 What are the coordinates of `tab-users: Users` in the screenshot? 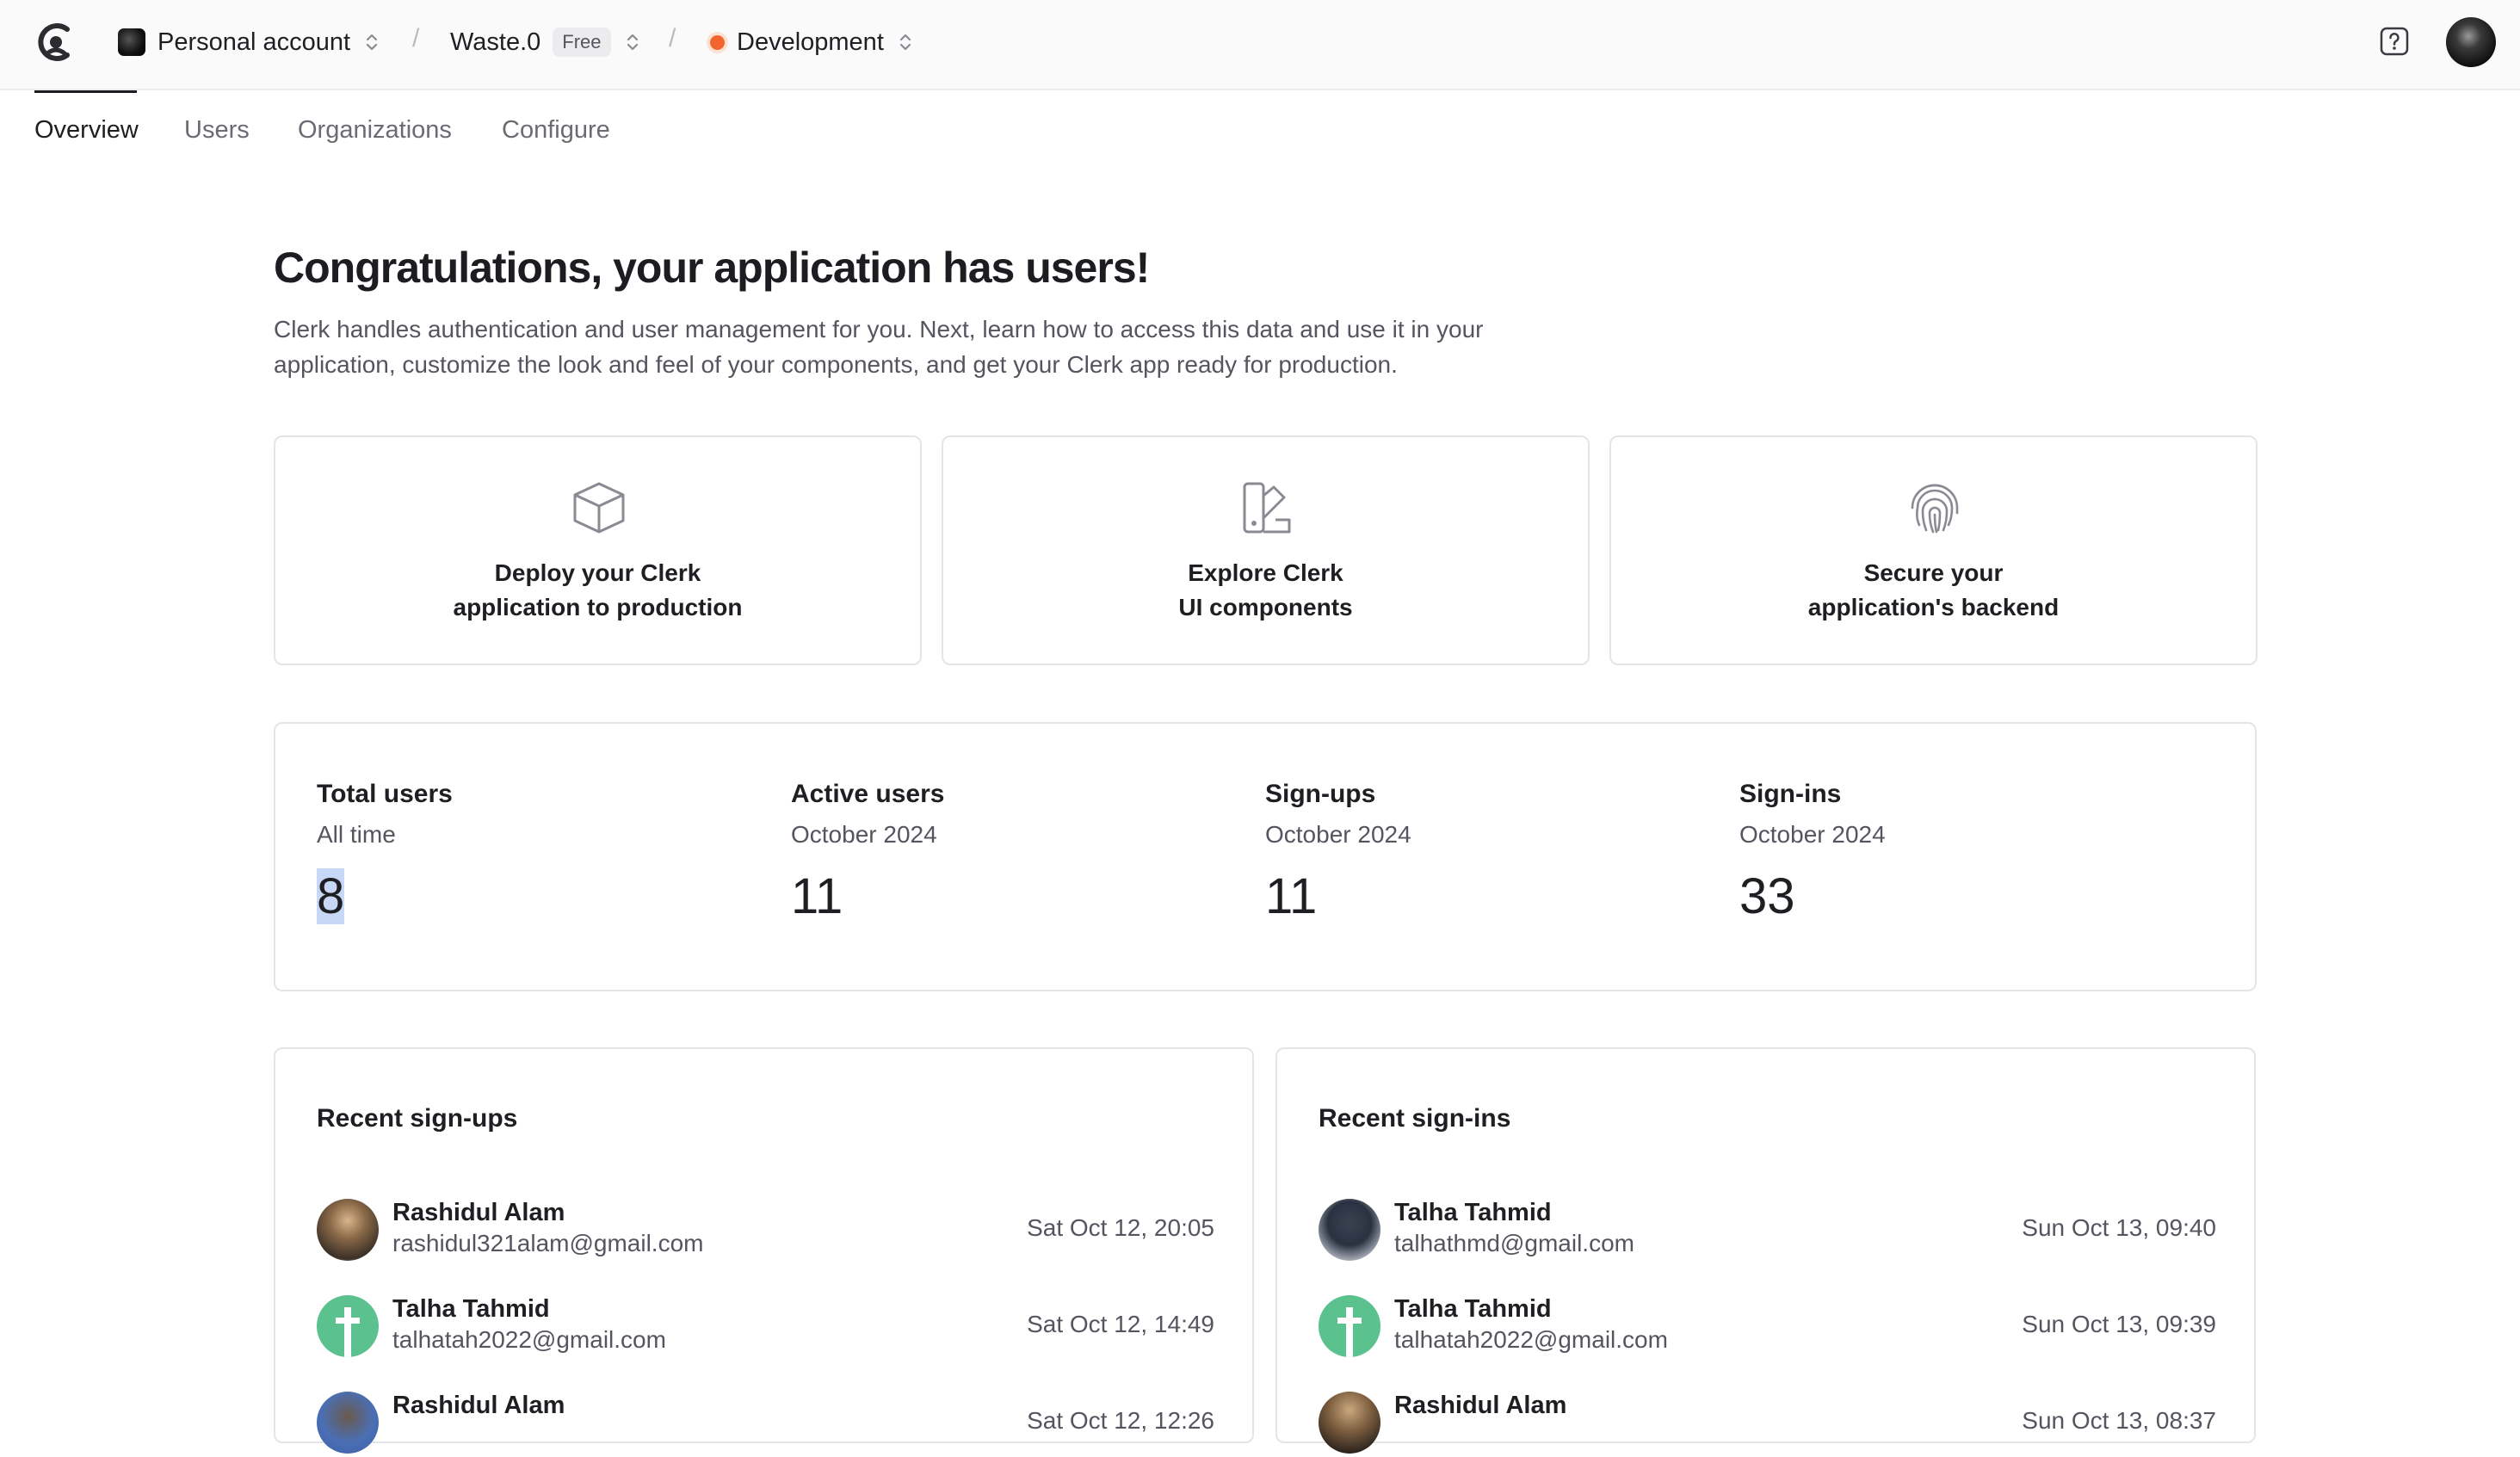 It's located at (217, 130).